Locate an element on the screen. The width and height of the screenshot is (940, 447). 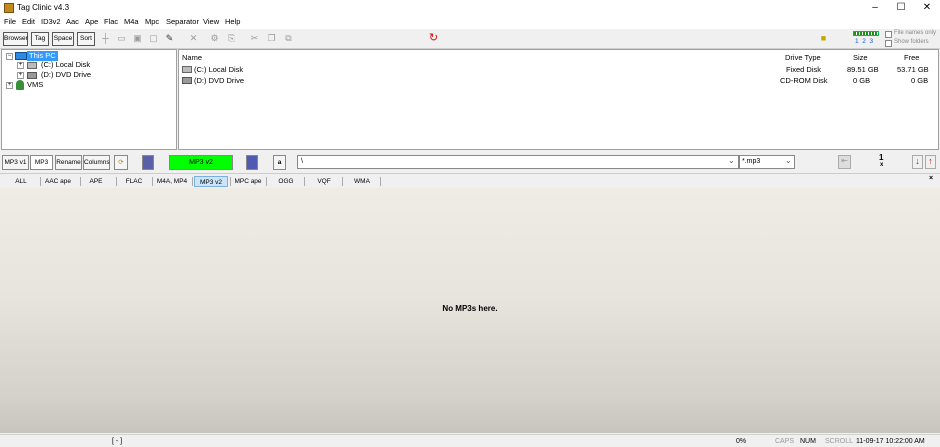
copy-tag-icon: ⎘ is located at coordinates (231, 38).